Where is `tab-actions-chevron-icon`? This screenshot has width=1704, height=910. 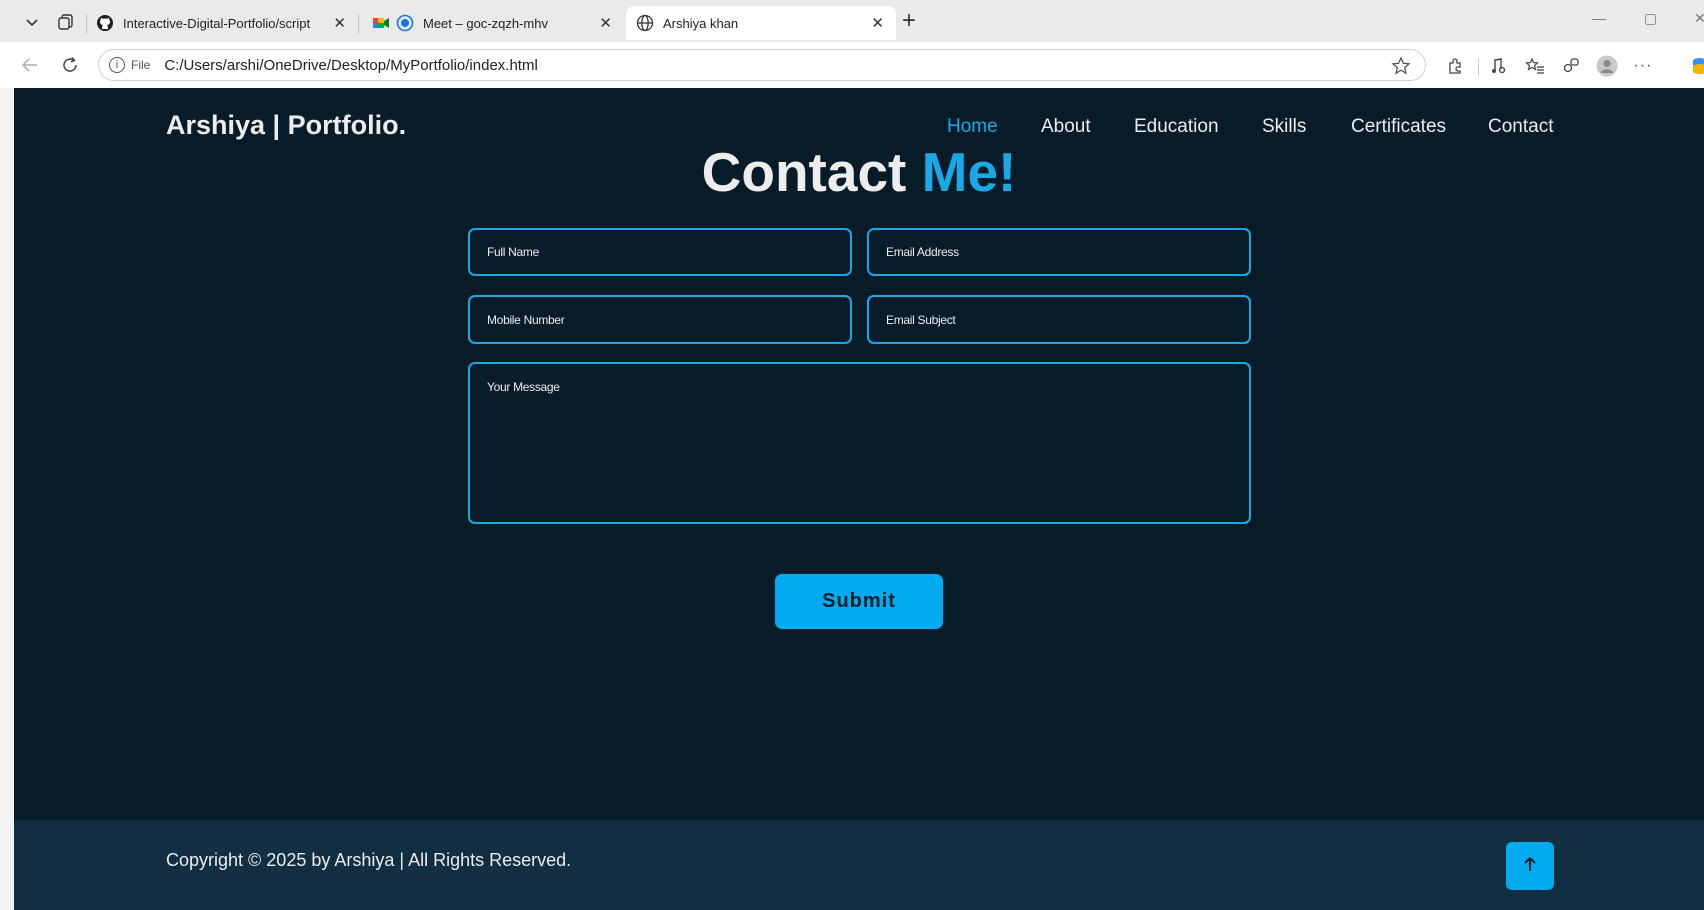 tab-actions-chevron-icon is located at coordinates (32, 22).